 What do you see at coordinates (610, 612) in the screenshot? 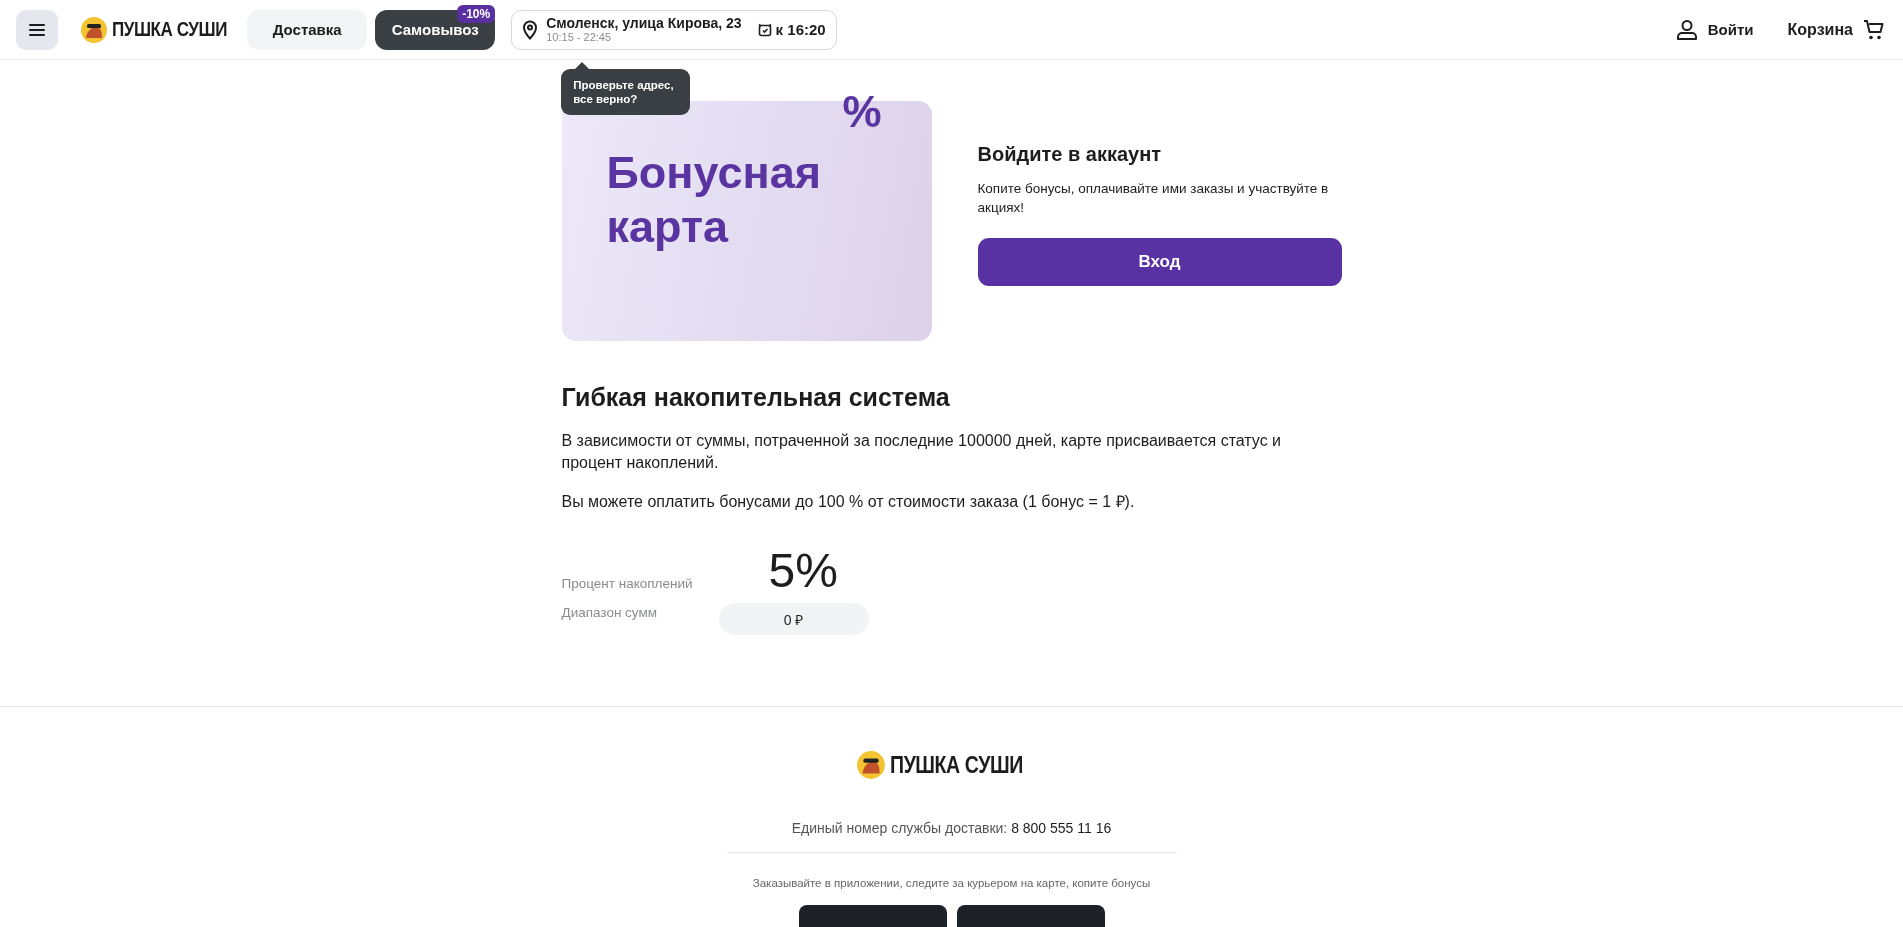
I see `stat-label: Диапазон сумм` at bounding box center [610, 612].